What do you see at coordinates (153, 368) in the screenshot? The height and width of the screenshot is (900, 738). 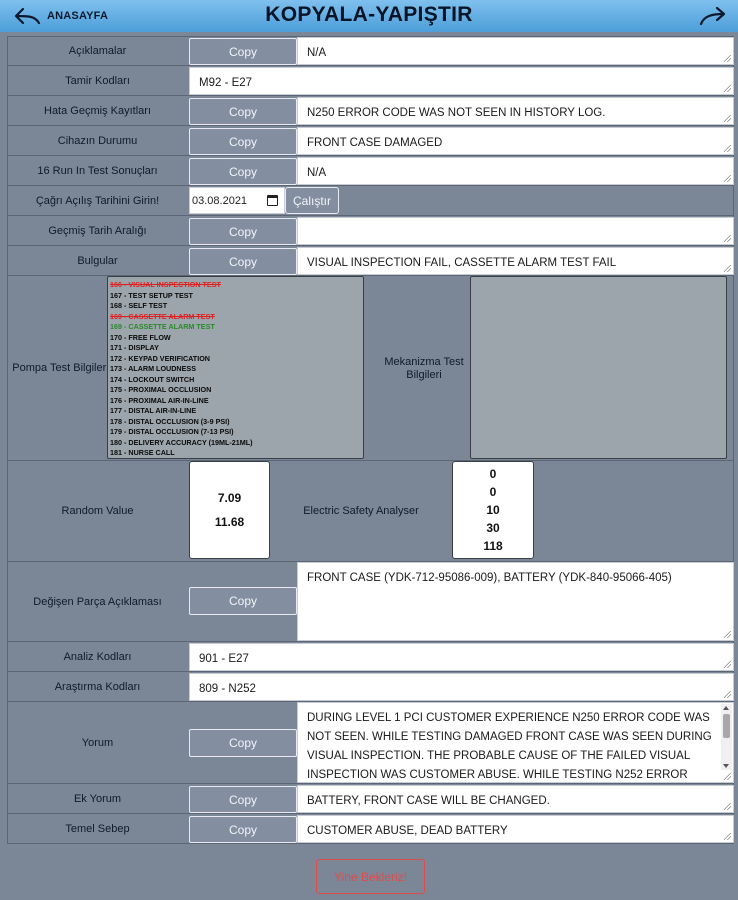 I see `pump-test-item: 173 - ALARM LOUDNESS` at bounding box center [153, 368].